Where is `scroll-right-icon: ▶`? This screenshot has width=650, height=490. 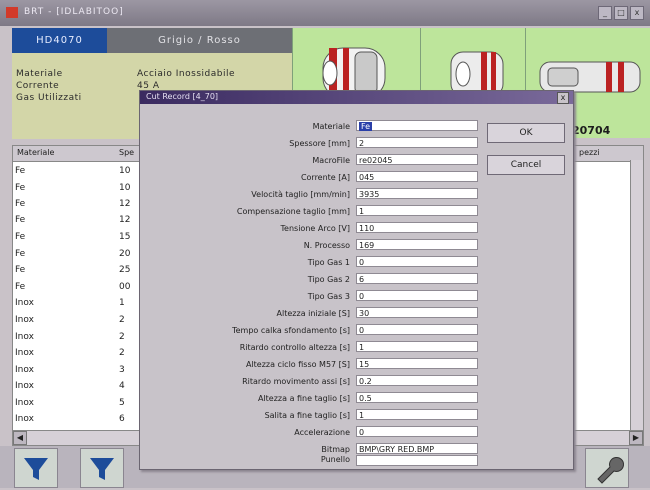 scroll-right-icon: ▶ is located at coordinates (636, 438).